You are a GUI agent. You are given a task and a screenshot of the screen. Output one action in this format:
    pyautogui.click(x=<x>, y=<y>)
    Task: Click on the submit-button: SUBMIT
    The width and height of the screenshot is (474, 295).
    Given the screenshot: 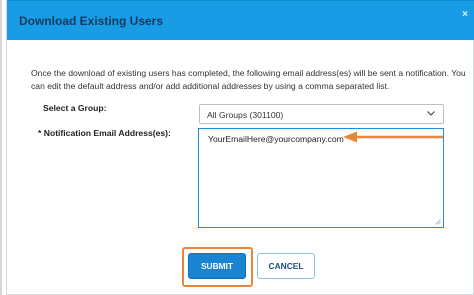 What is the action you would take?
    pyautogui.click(x=217, y=266)
    